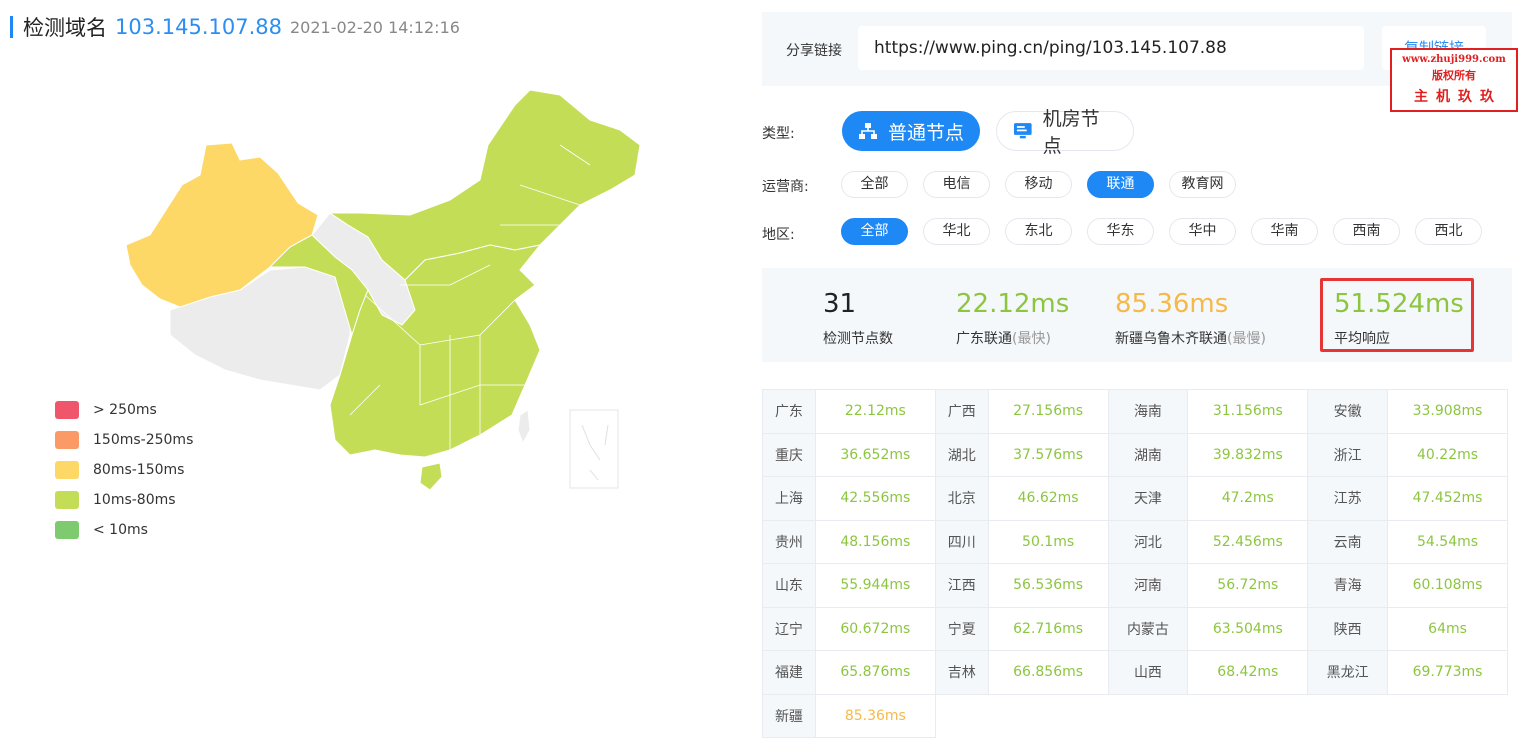 The image size is (1534, 749). I want to click on latency-cell: 39.832ms, so click(1248, 454).